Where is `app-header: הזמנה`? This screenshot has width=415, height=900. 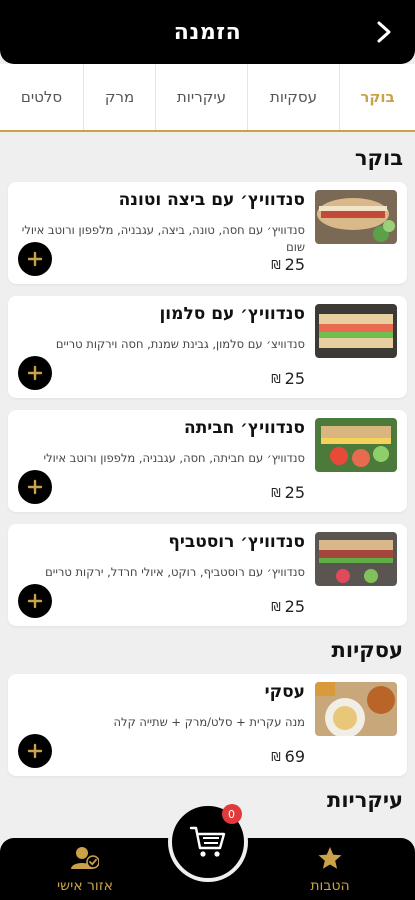 app-header: הזמנה is located at coordinates (207, 32).